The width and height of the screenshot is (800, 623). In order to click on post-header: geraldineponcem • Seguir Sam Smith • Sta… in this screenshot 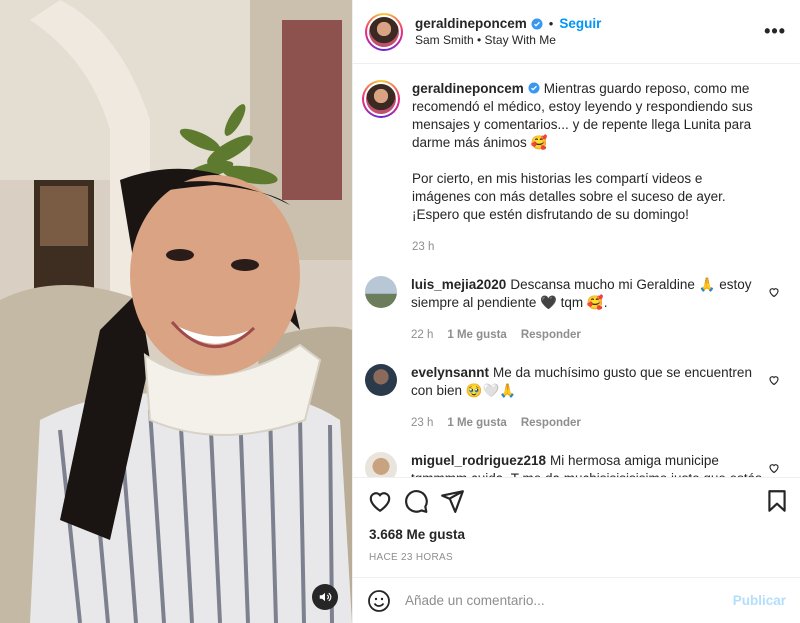, I will do `click(576, 32)`.